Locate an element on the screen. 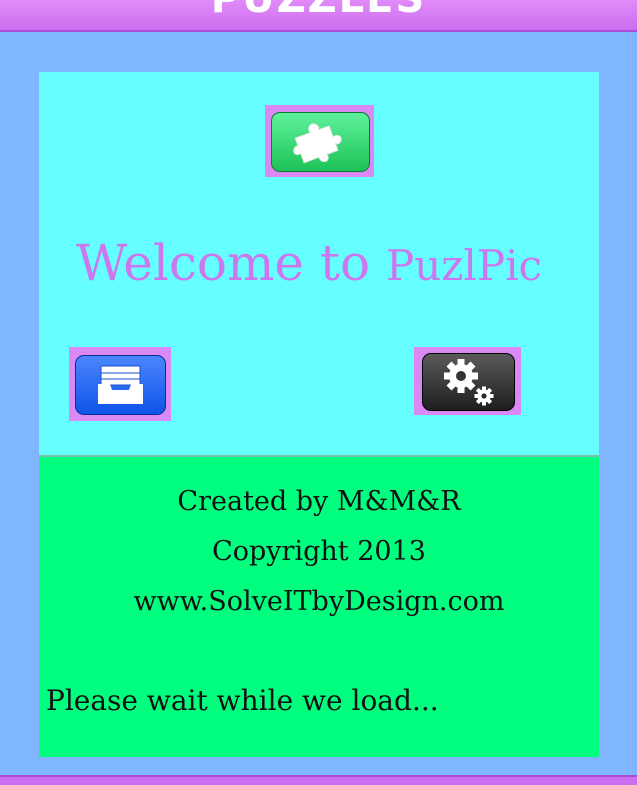 The width and height of the screenshot is (637, 785). saved-puzzles-button-face is located at coordinates (120, 385).